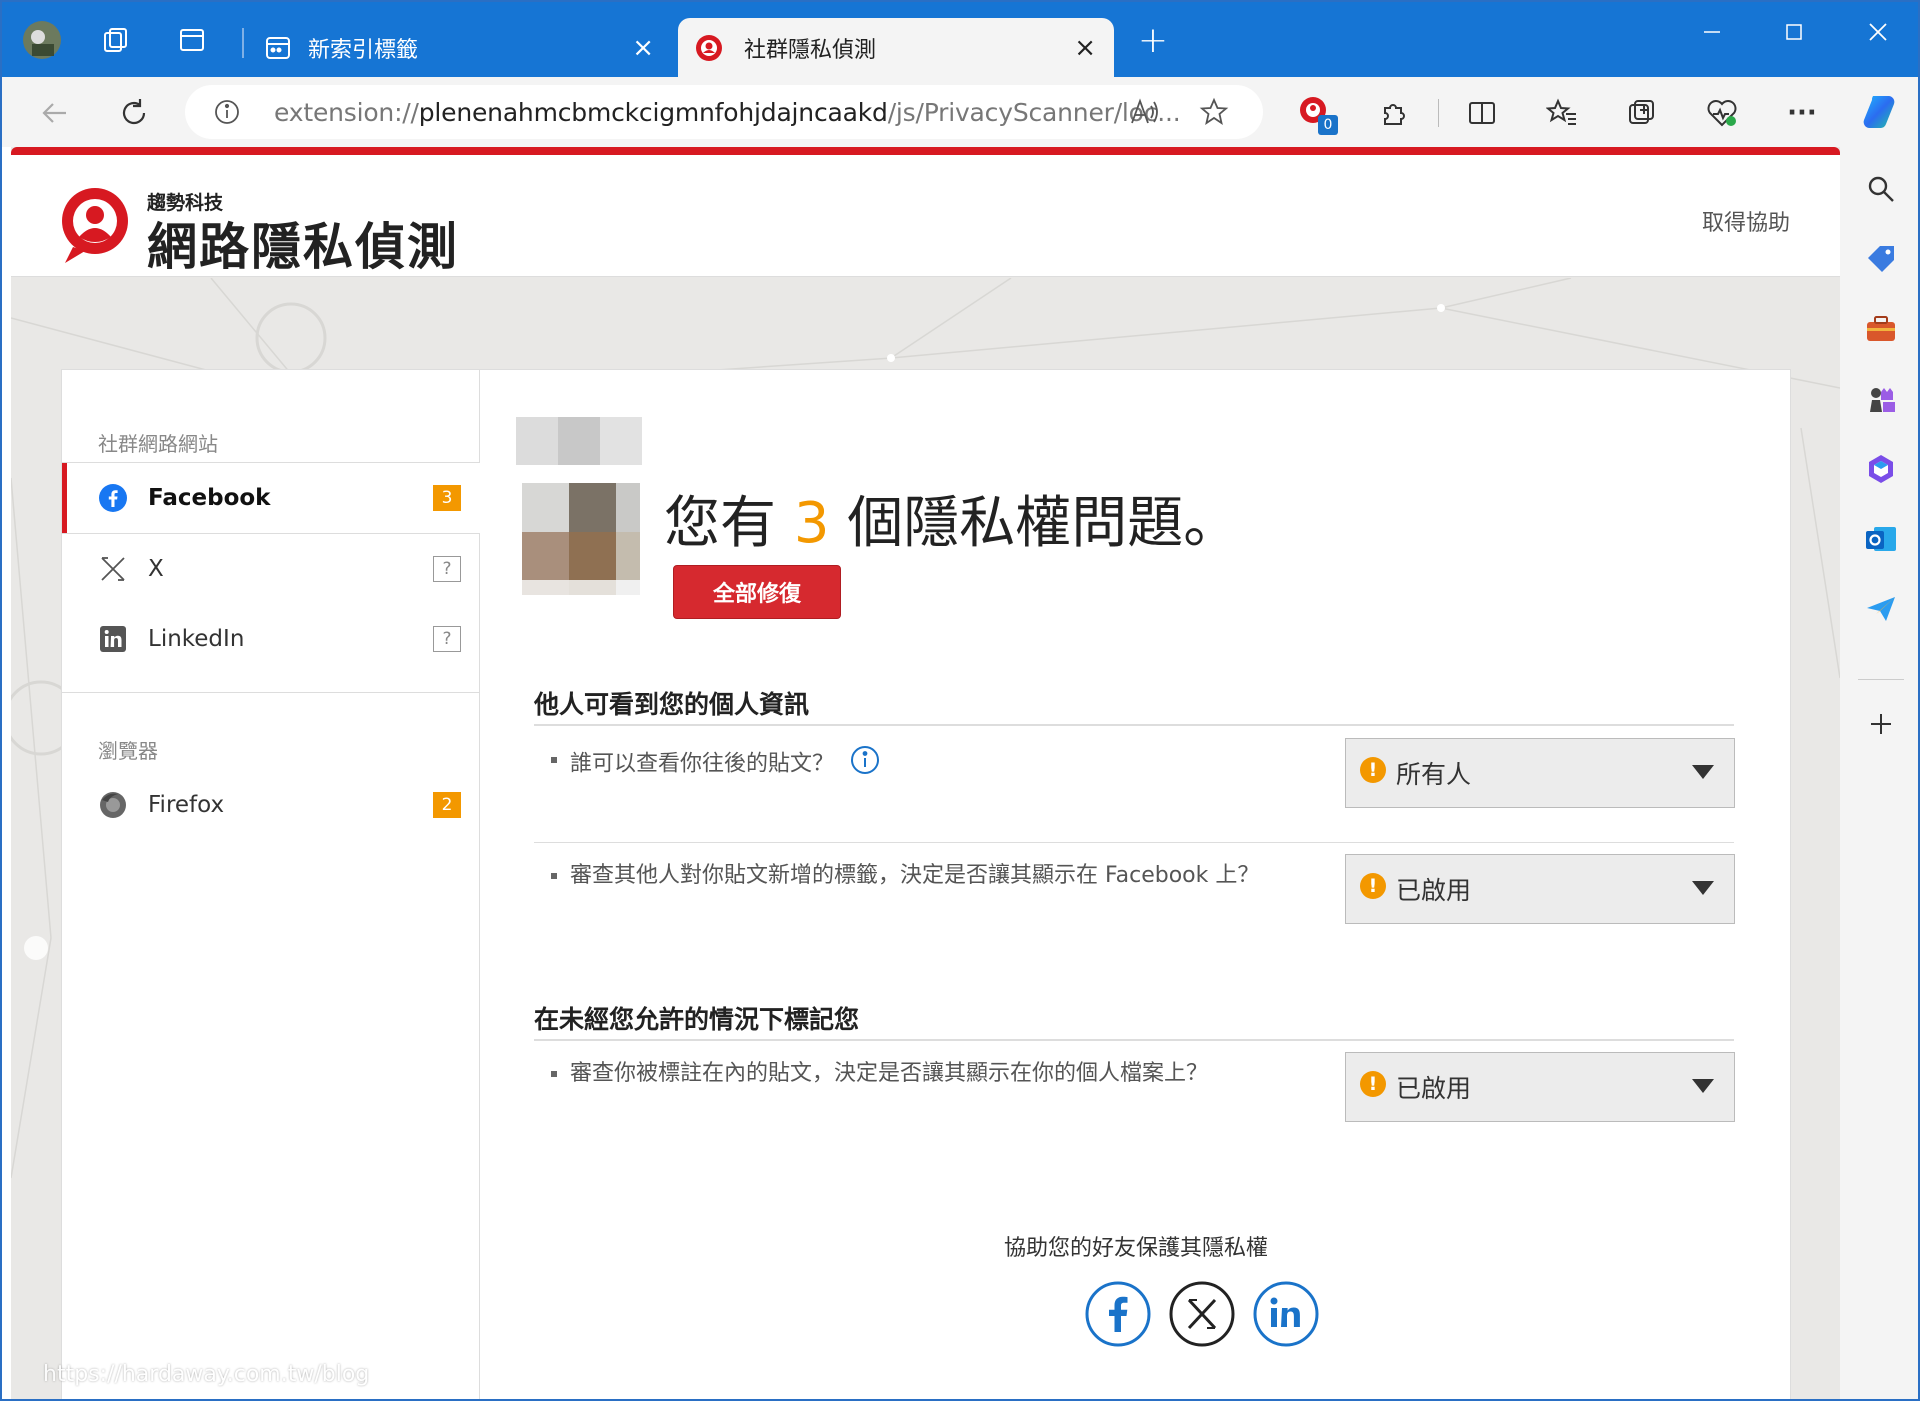 The width and height of the screenshot is (1920, 1401). Describe the element at coordinates (896, 47) in the screenshot. I see `tab-privacy-scanner: 社群隱私偵測 ×` at that location.